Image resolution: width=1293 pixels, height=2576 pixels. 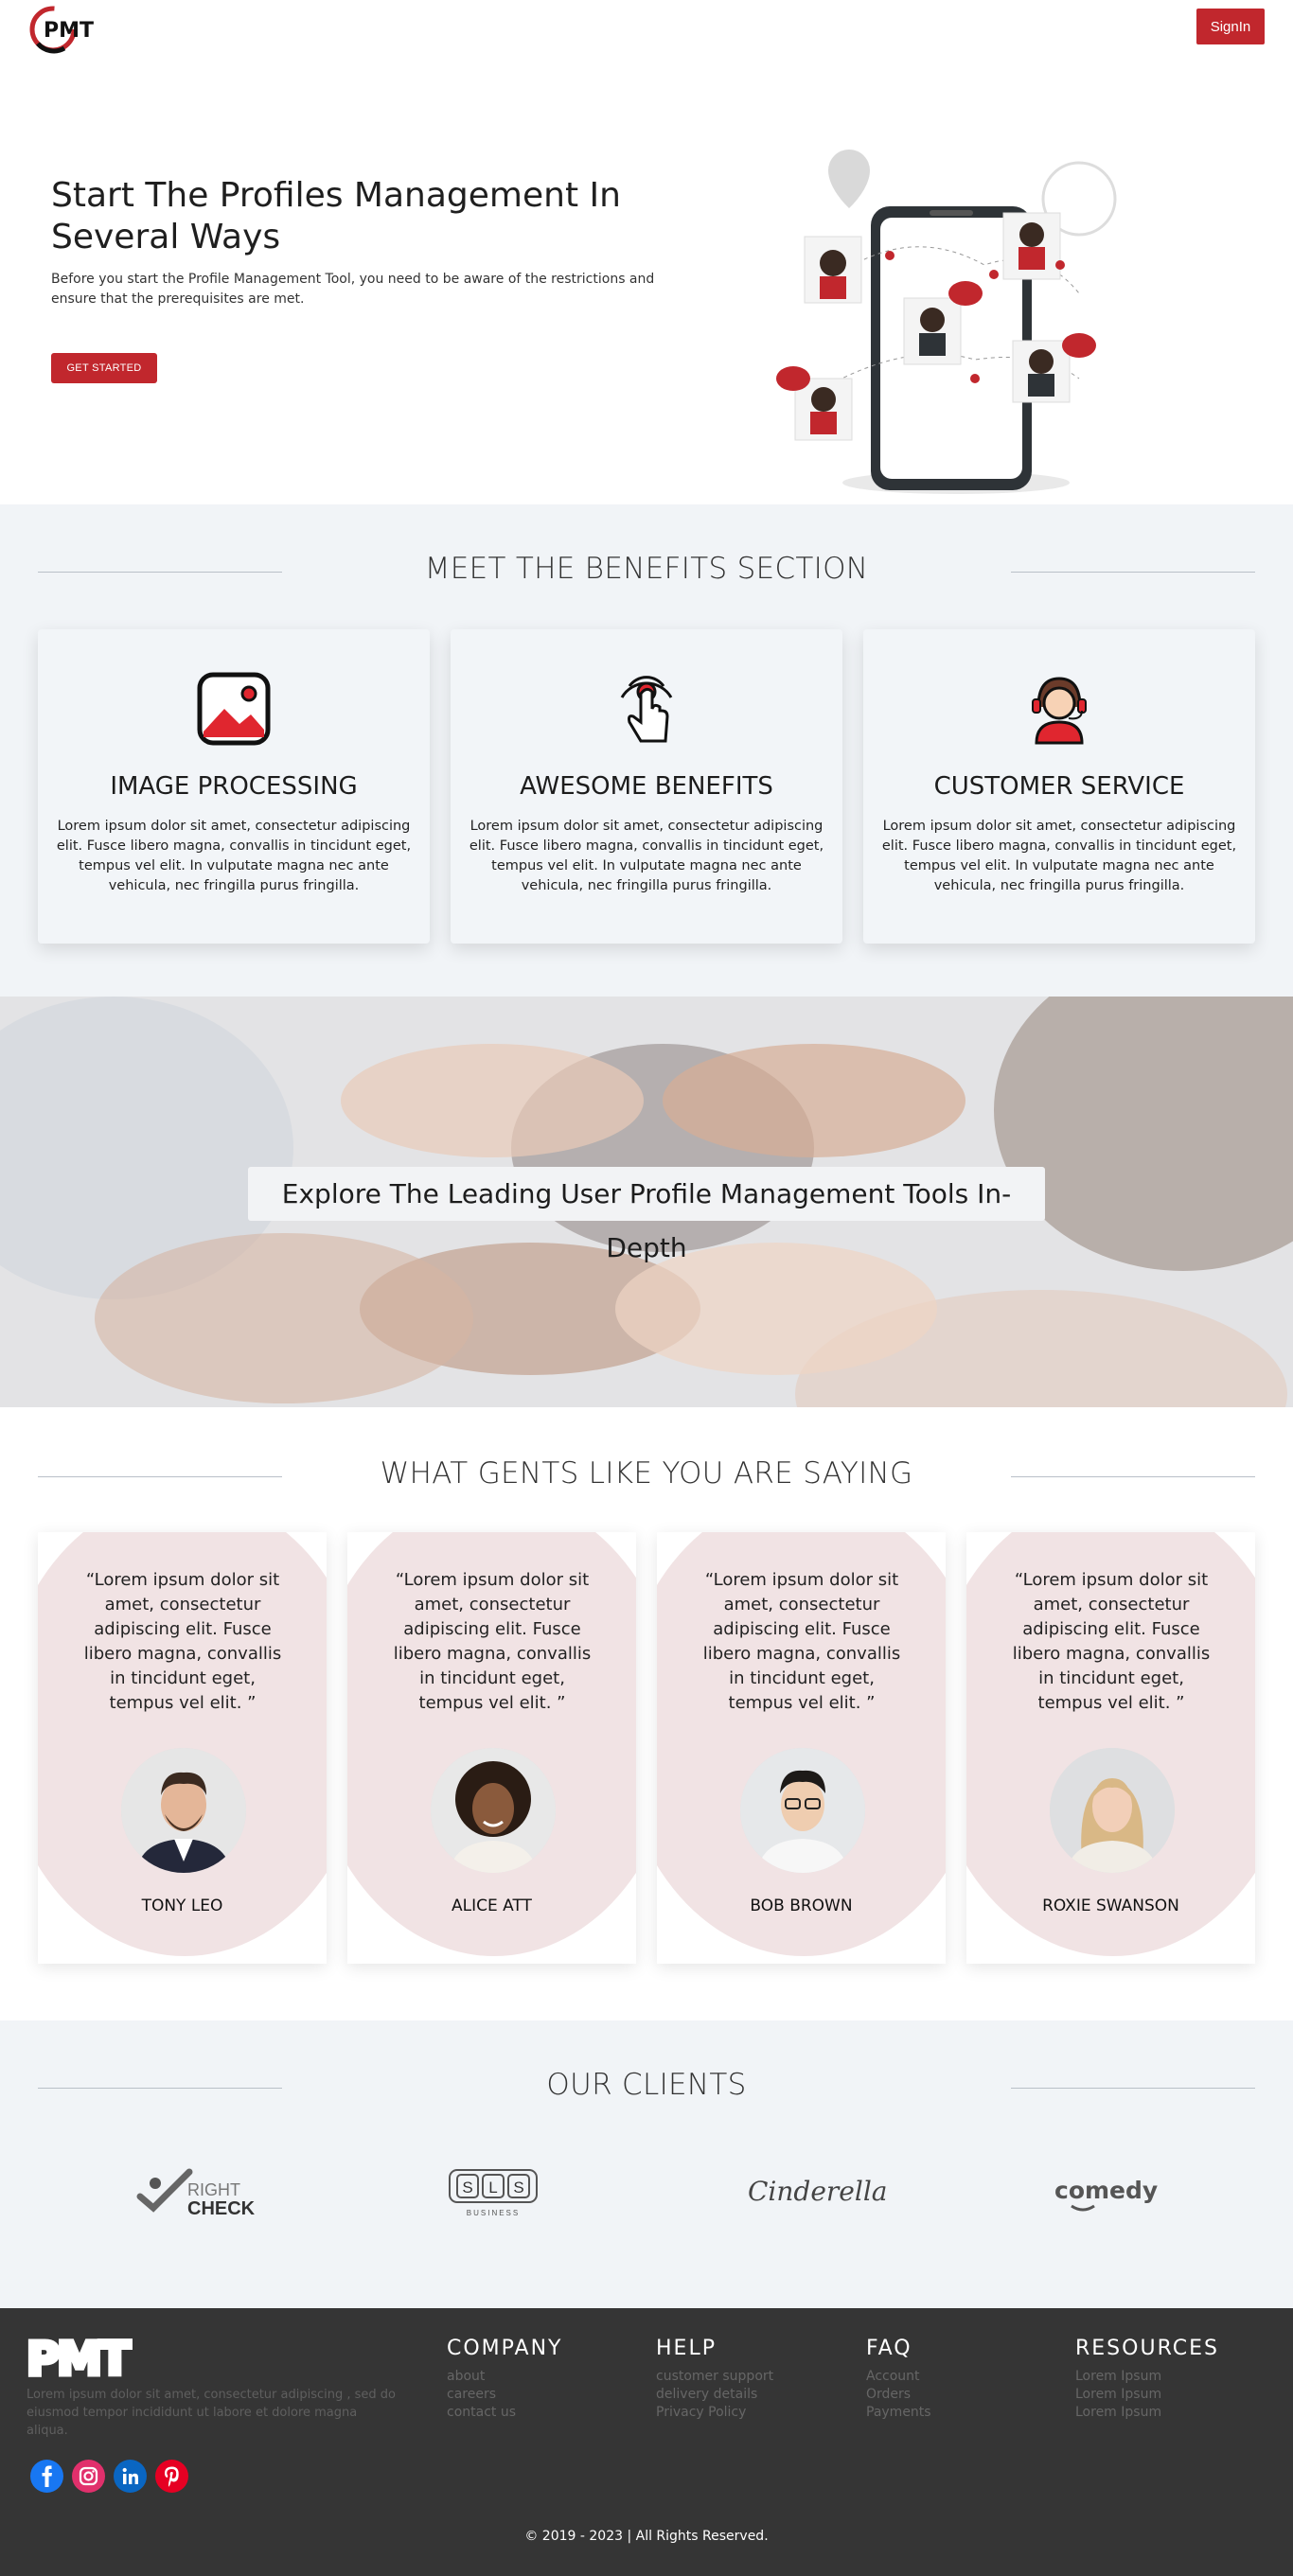 I want to click on footer-link-customer-support: customer support, so click(x=714, y=2377).